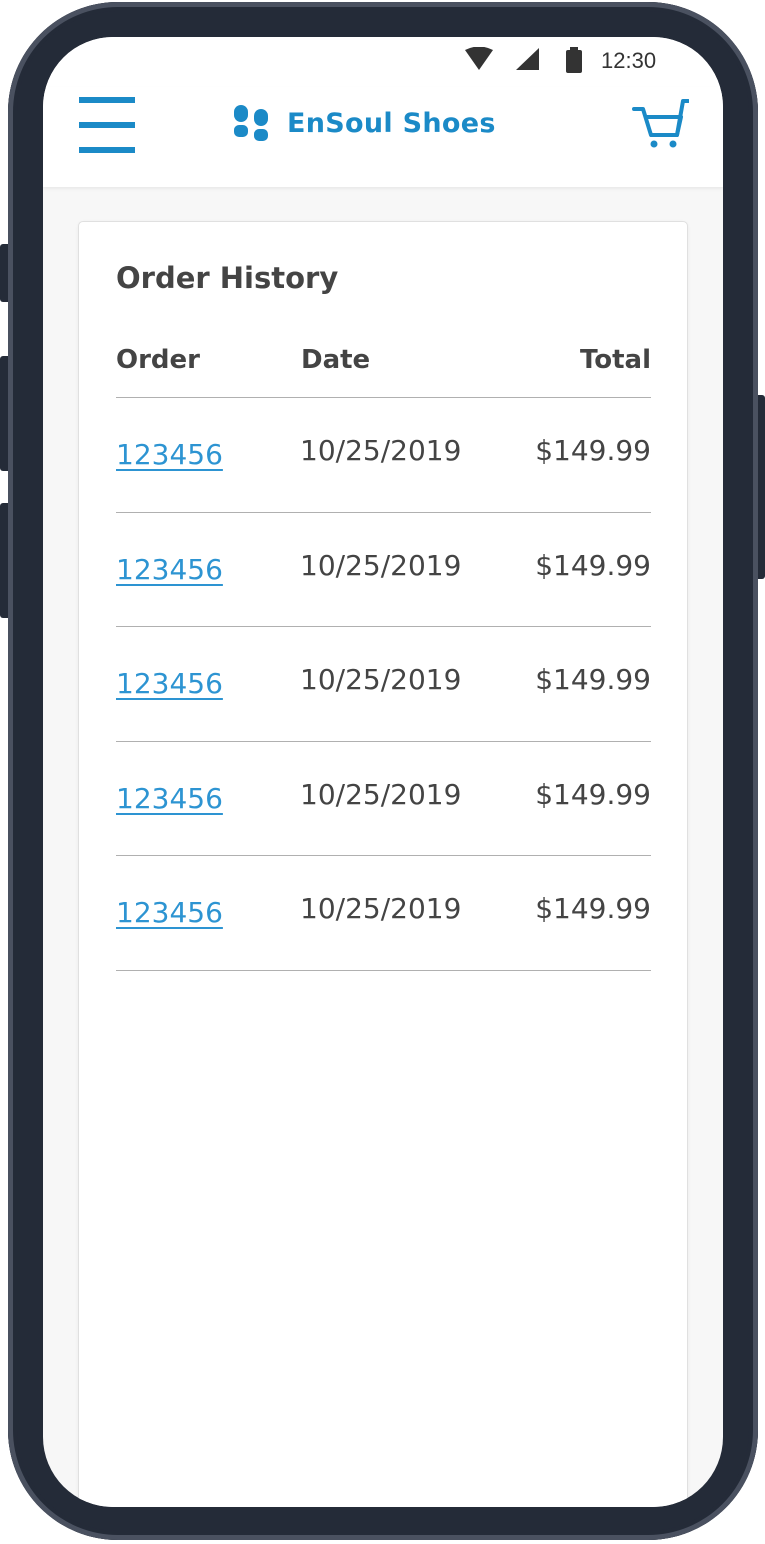 This screenshot has height=1544, width=765. What do you see at coordinates (391, 123) in the screenshot?
I see `brand-name: EnSoul Shoes` at bounding box center [391, 123].